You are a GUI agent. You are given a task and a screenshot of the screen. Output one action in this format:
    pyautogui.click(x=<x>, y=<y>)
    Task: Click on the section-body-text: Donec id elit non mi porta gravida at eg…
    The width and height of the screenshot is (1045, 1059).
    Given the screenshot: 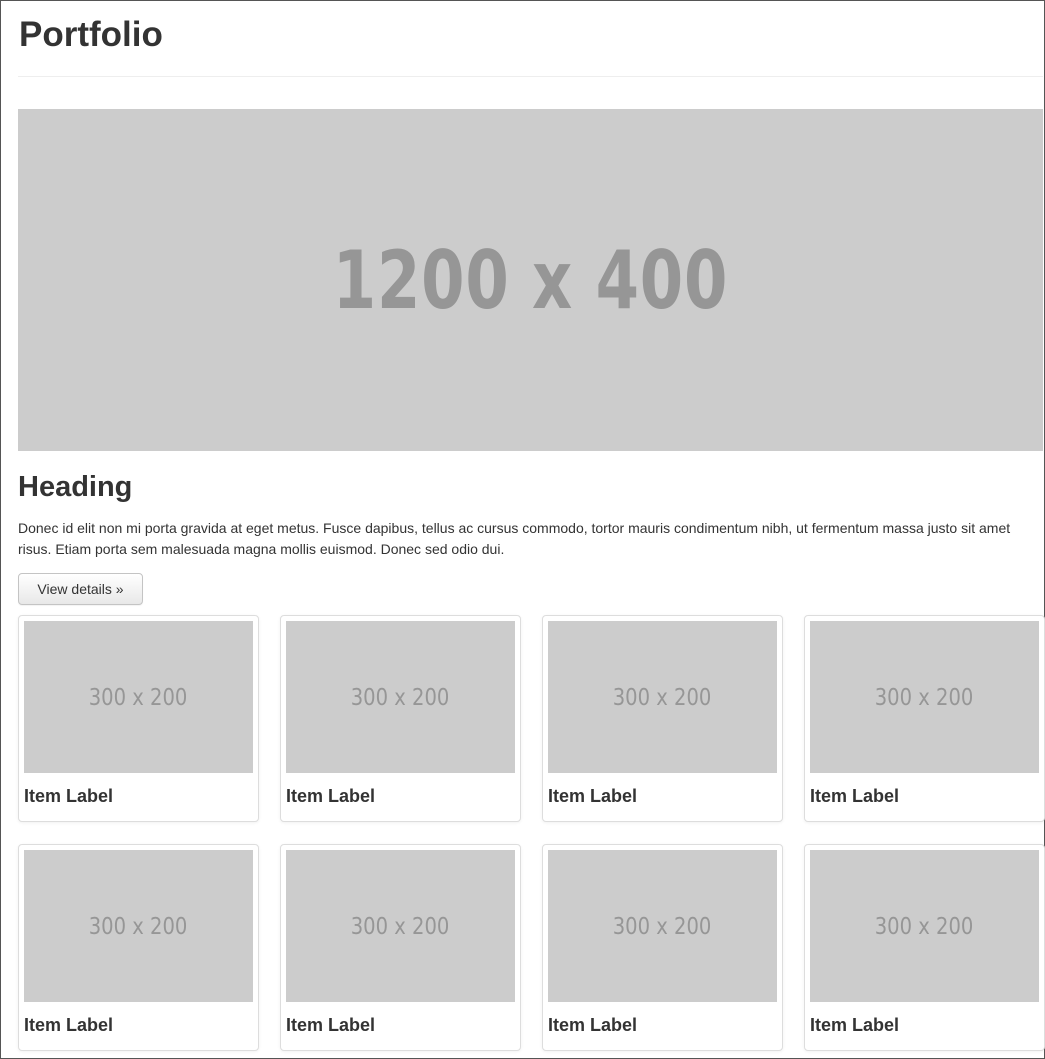 What is the action you would take?
    pyautogui.click(x=514, y=538)
    